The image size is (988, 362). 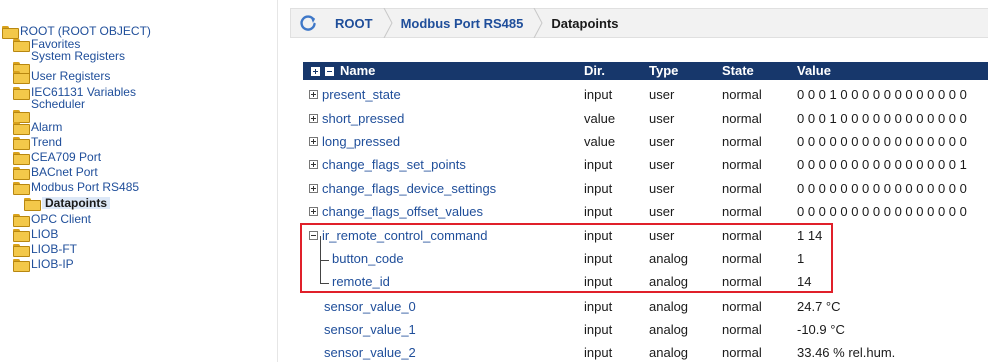 What do you see at coordinates (600, 118) in the screenshot?
I see `datapoint-dir: value` at bounding box center [600, 118].